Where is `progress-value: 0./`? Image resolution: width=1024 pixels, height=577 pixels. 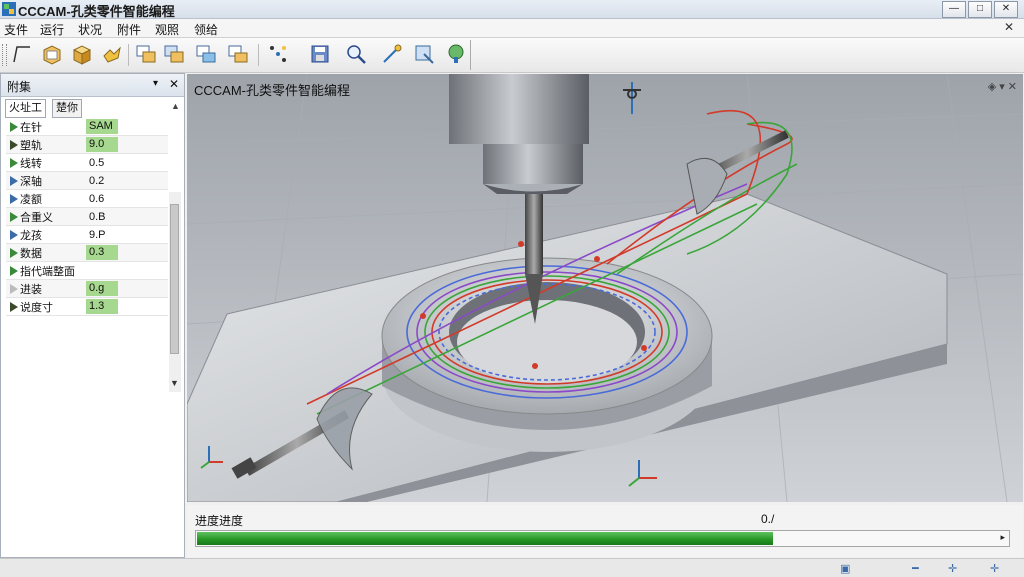
progress-value: 0./ is located at coordinates (768, 519).